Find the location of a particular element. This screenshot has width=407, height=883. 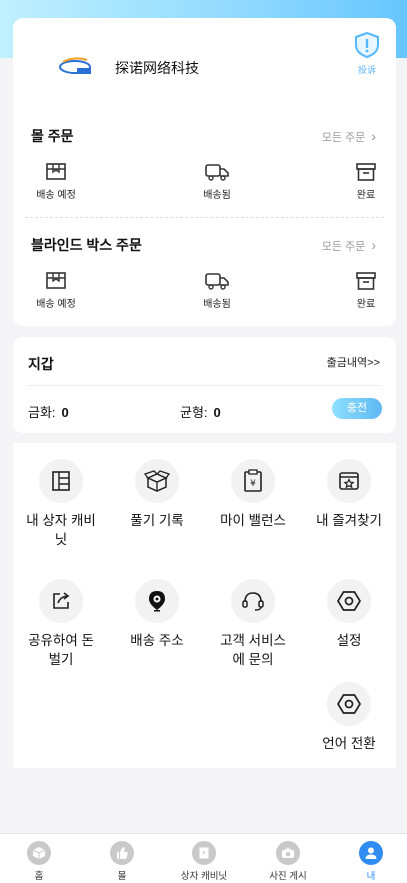

menu-item-label: 언어 전환 is located at coordinates (349, 743).